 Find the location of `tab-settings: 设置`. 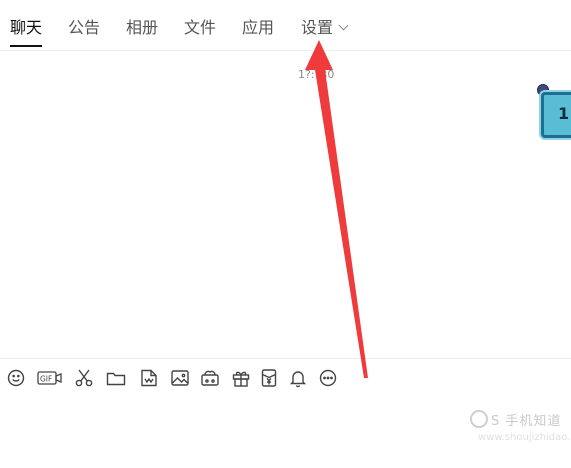

tab-settings: 设置 is located at coordinates (325, 28).